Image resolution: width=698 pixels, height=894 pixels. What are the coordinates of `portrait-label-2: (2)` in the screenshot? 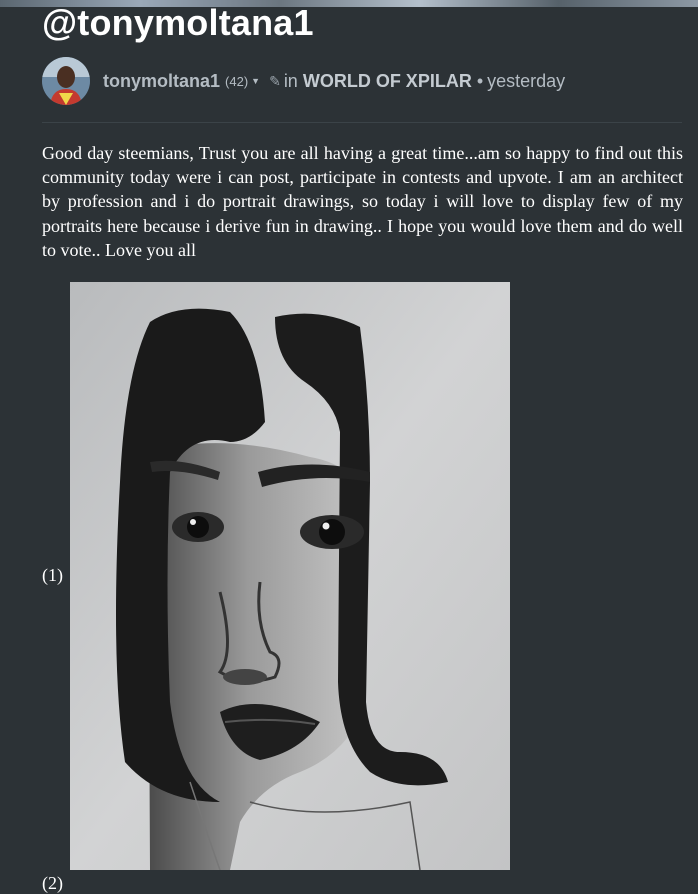 It's located at (52, 883).